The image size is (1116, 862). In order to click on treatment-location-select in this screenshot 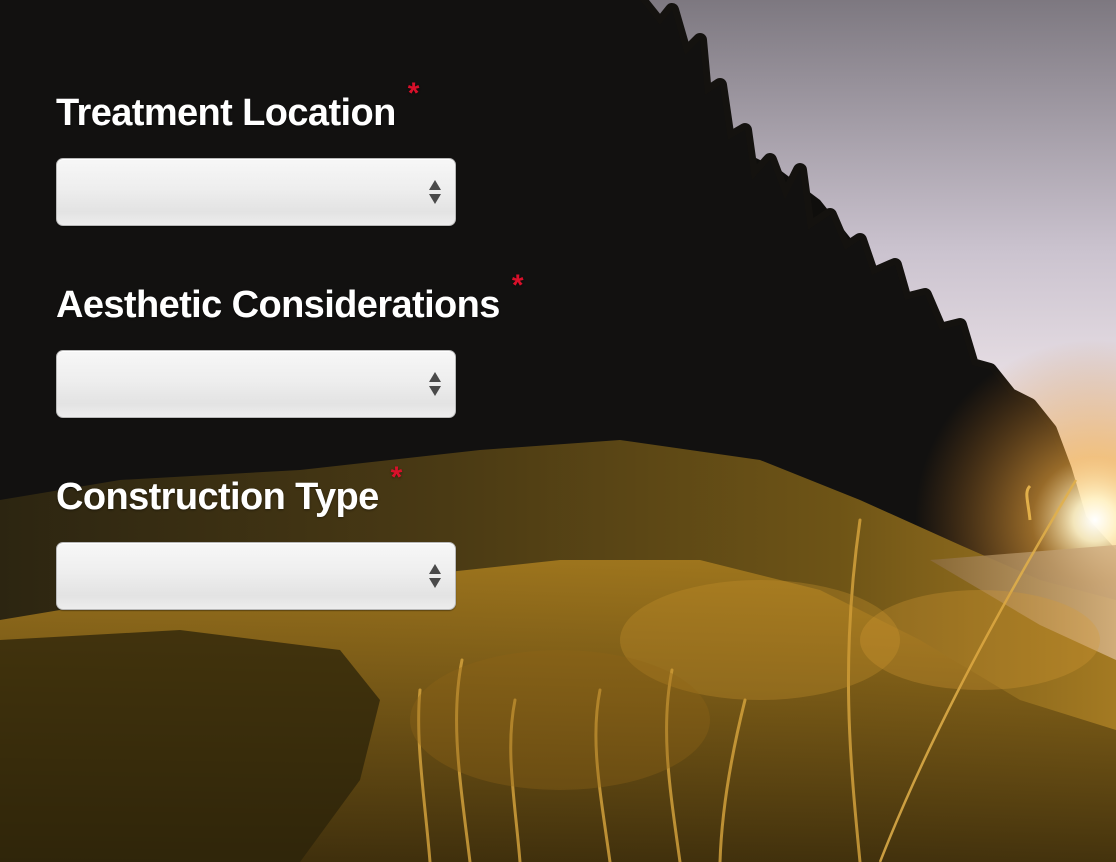, I will do `click(256, 192)`.